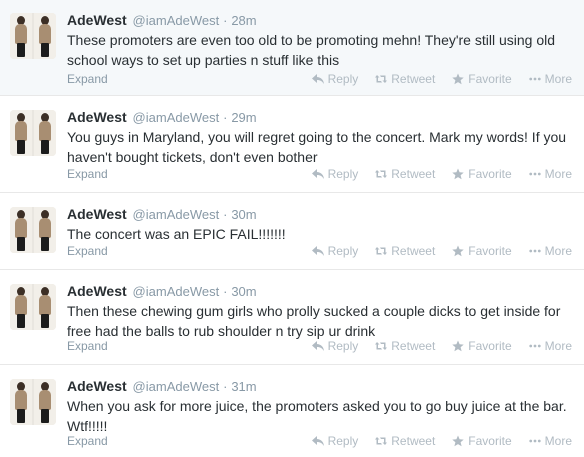 The image size is (584, 457). Describe the element at coordinates (243, 386) in the screenshot. I see `tweet-timestamp: 31m` at that location.